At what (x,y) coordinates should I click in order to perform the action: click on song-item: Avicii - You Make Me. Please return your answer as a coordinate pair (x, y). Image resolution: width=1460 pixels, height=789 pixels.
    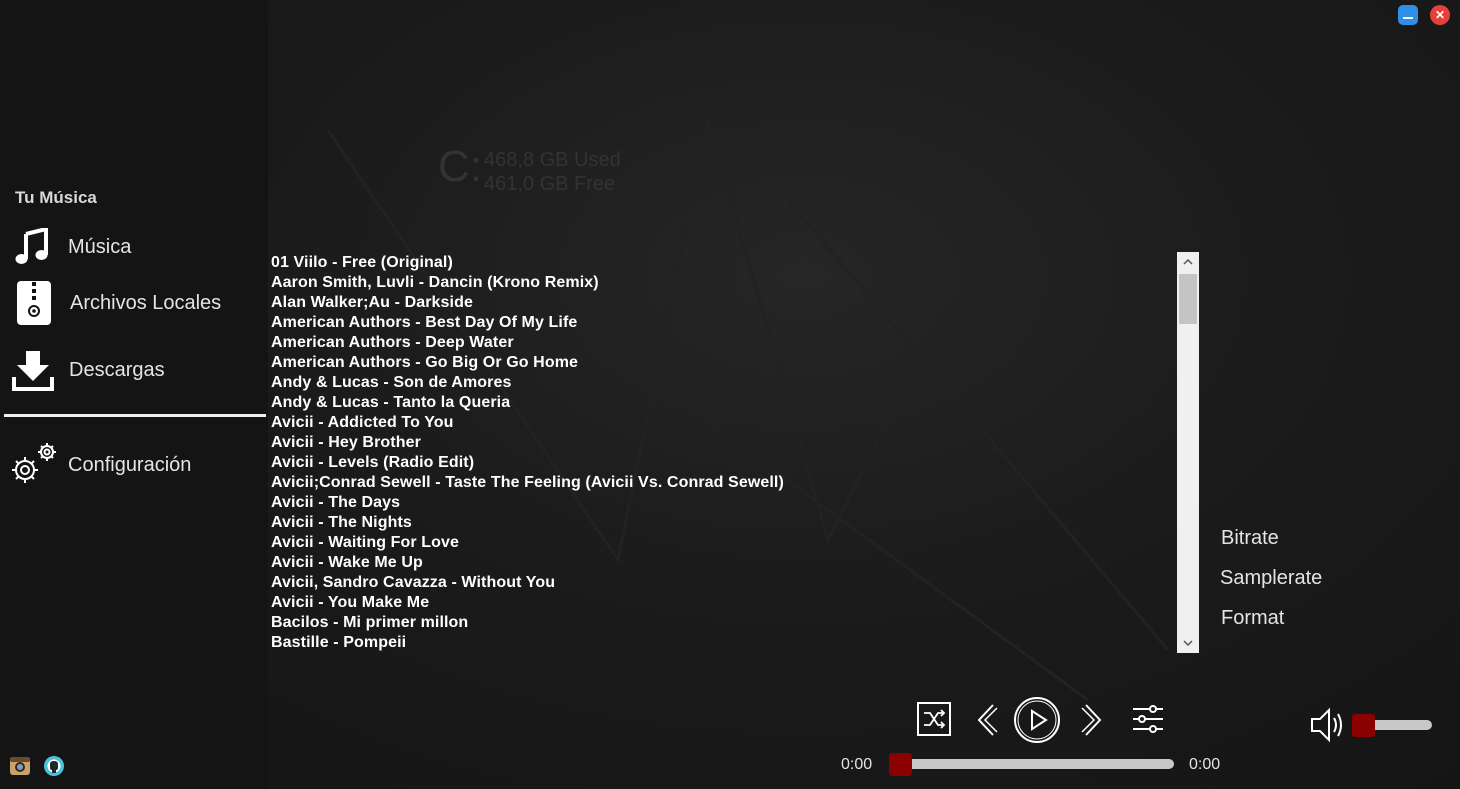
    Looking at the image, I should click on (723, 603).